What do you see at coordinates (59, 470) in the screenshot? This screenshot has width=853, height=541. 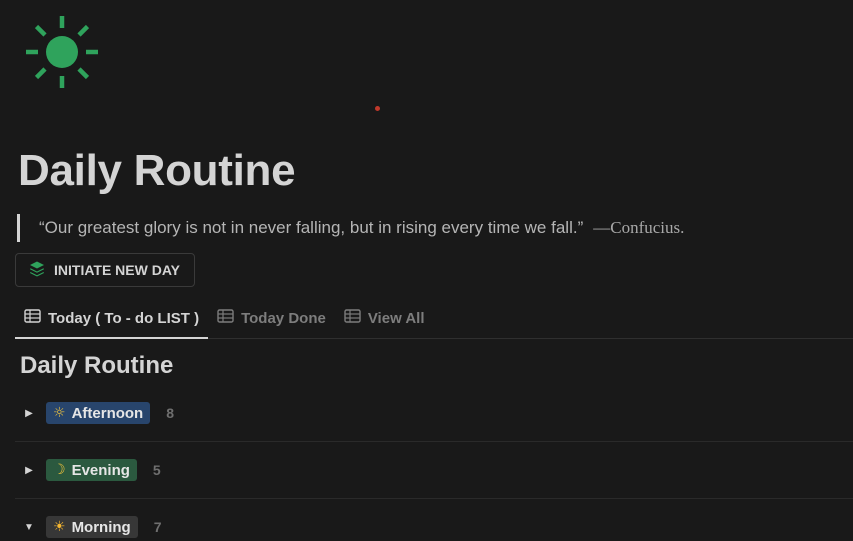 I see `moon-icon: ☽` at bounding box center [59, 470].